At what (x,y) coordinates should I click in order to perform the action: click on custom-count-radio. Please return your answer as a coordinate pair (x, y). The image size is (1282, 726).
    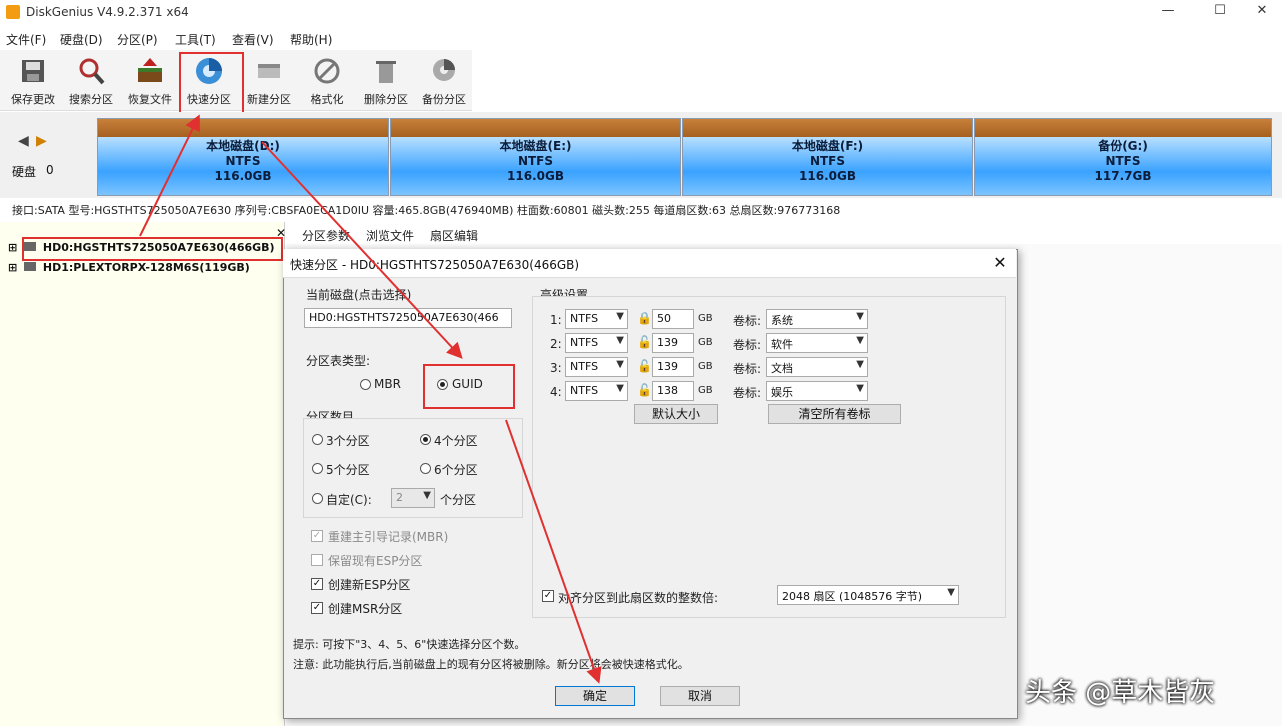
    Looking at the image, I should click on (317, 498).